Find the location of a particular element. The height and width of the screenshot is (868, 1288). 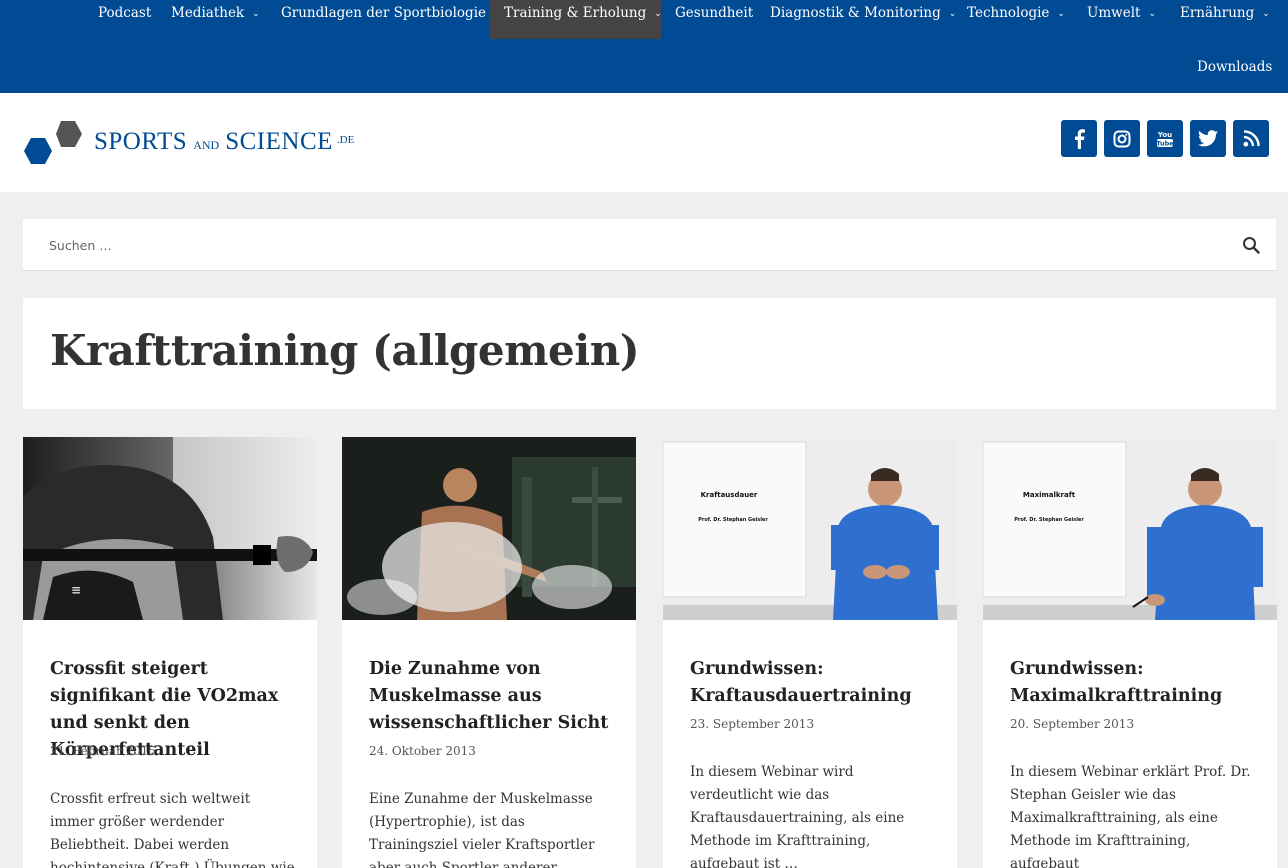

nav-item-label: Diagnostik & Monitoring is located at coordinates (855, 13).